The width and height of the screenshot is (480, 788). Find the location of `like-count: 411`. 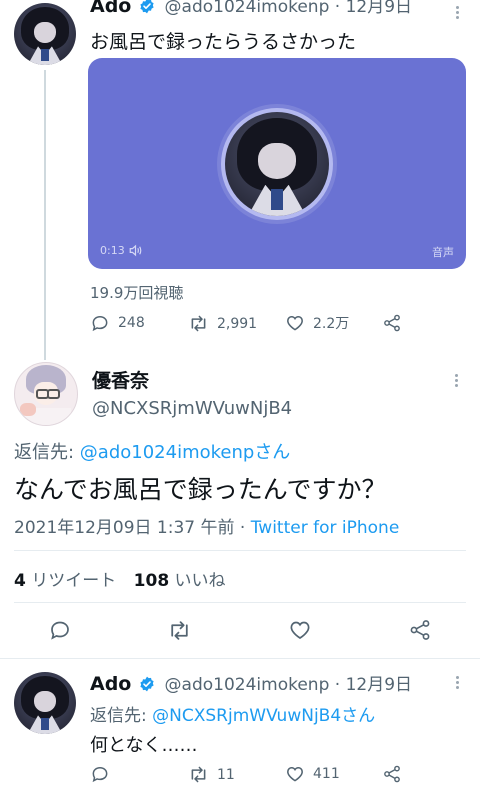

like-count: 411 is located at coordinates (326, 774).